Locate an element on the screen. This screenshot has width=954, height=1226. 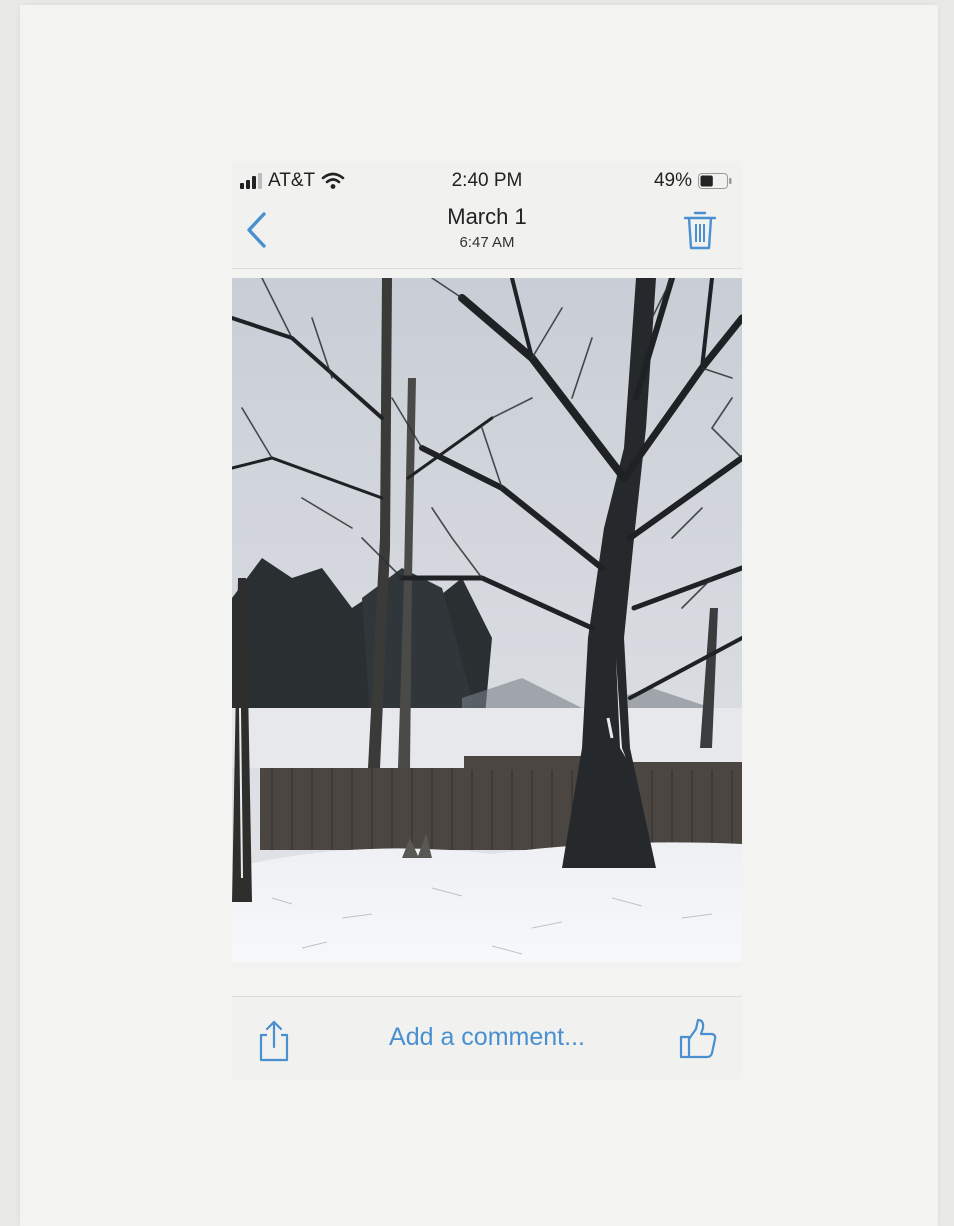
battery-percent: 49% is located at coordinates (672, 180).